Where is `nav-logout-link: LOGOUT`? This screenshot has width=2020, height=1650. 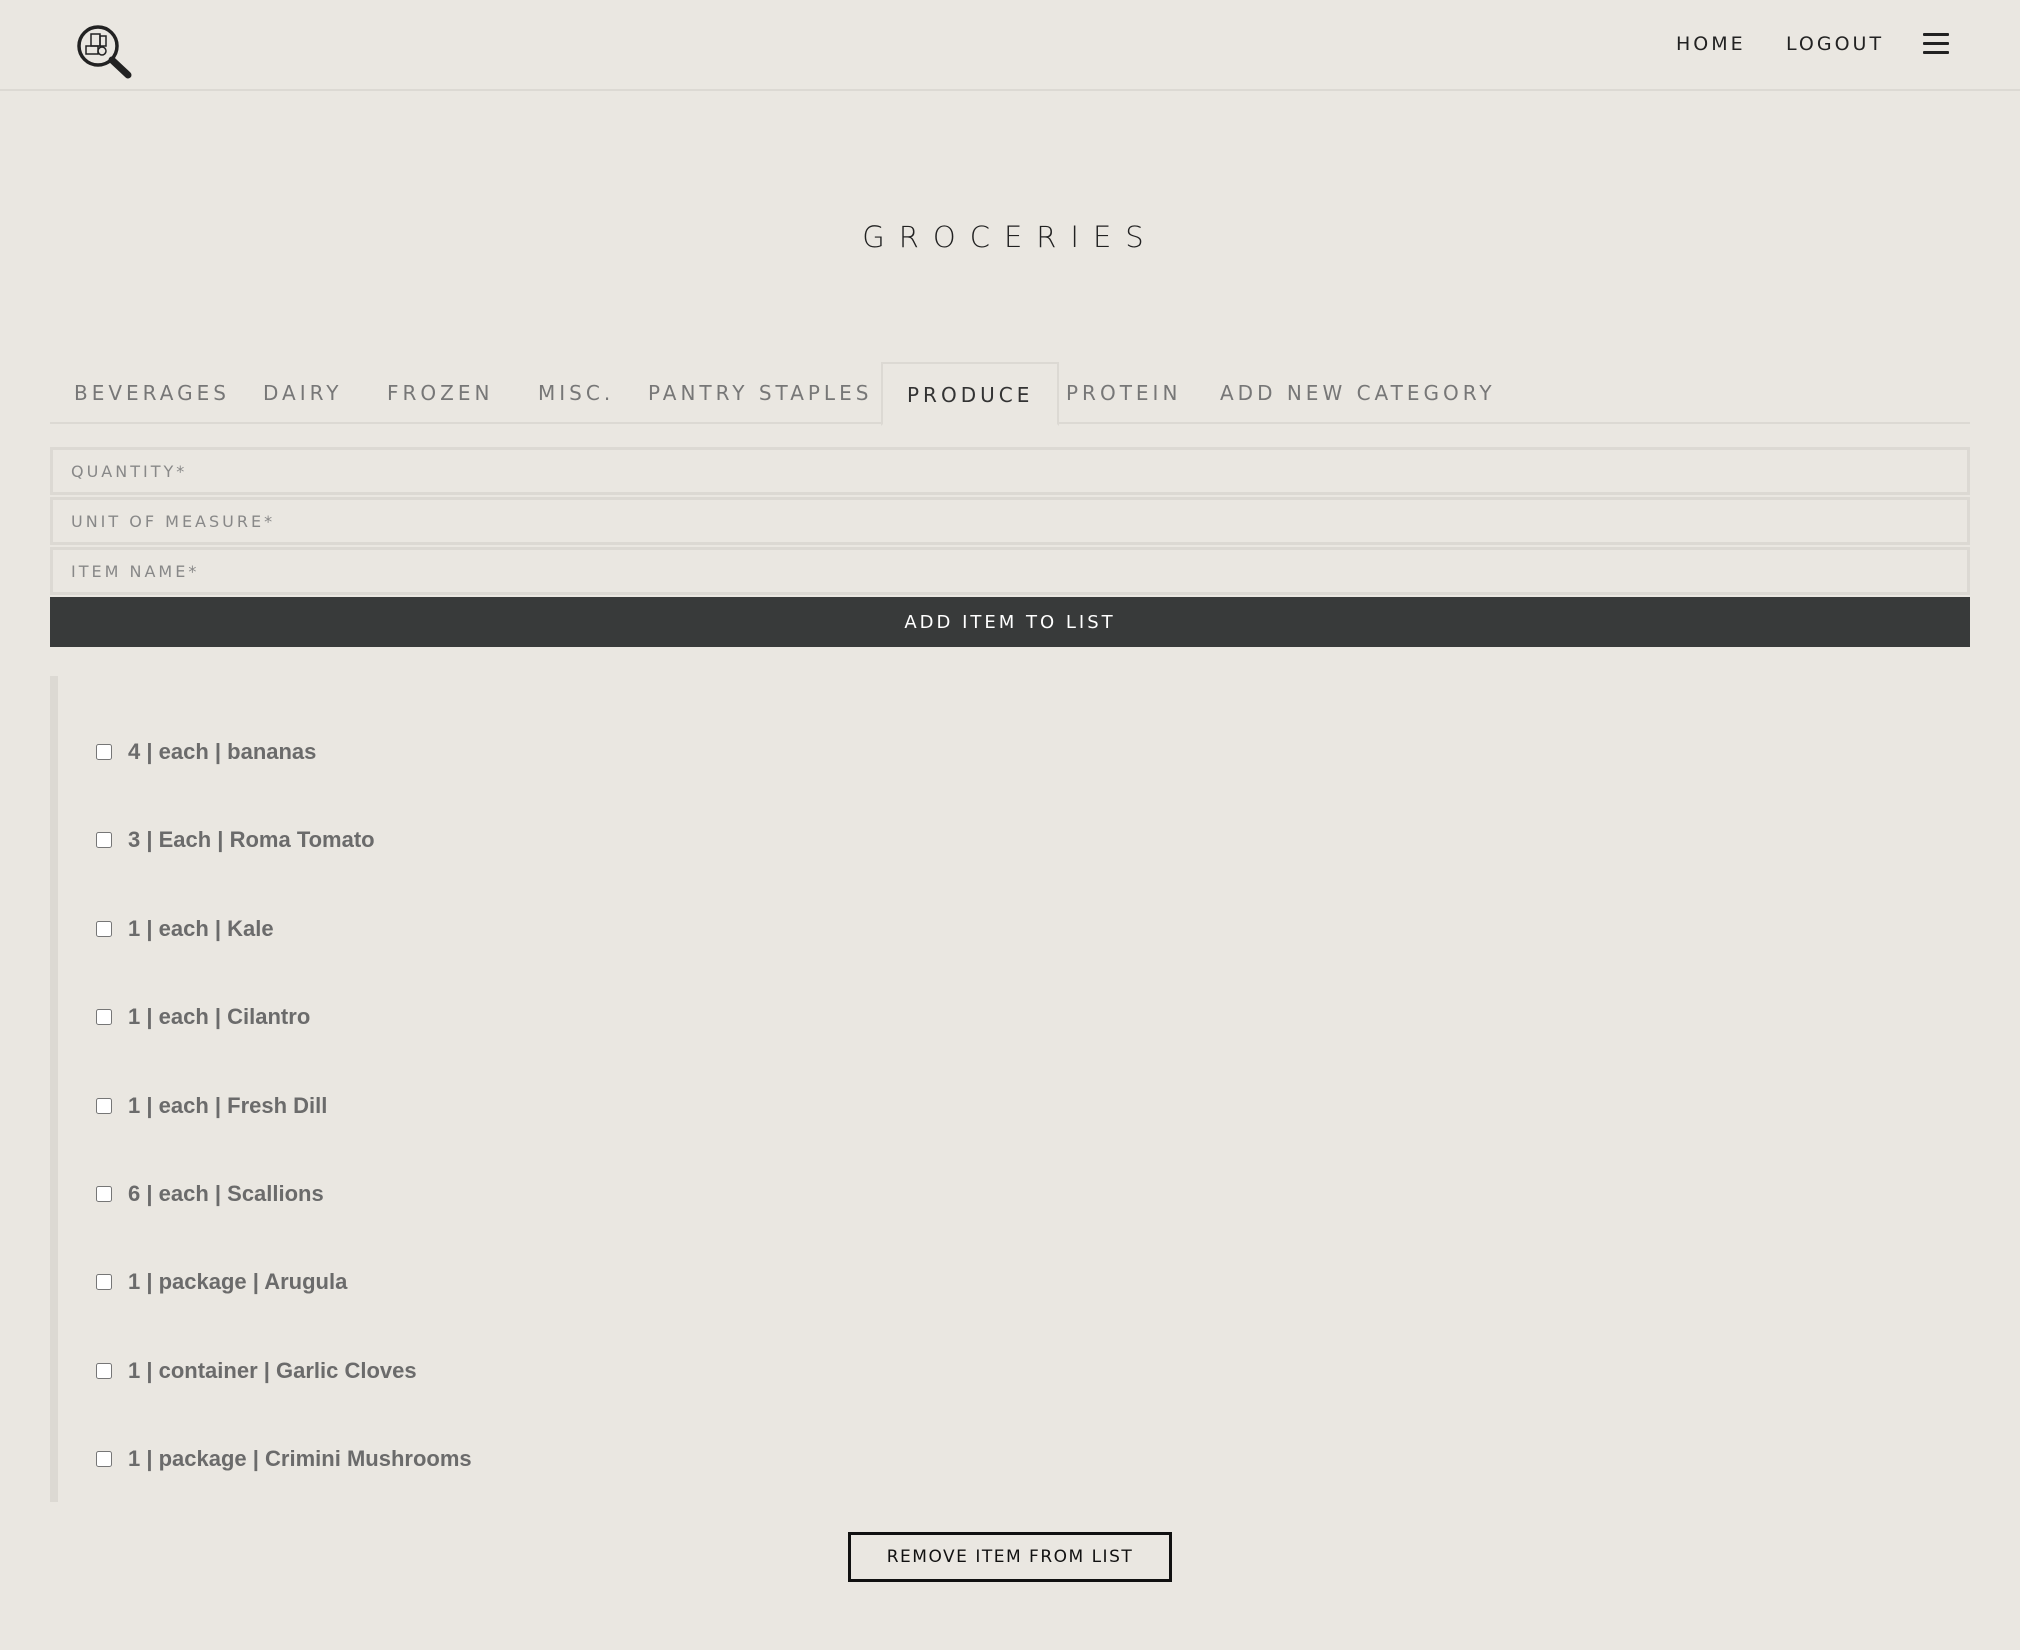 nav-logout-link: LOGOUT is located at coordinates (1835, 44).